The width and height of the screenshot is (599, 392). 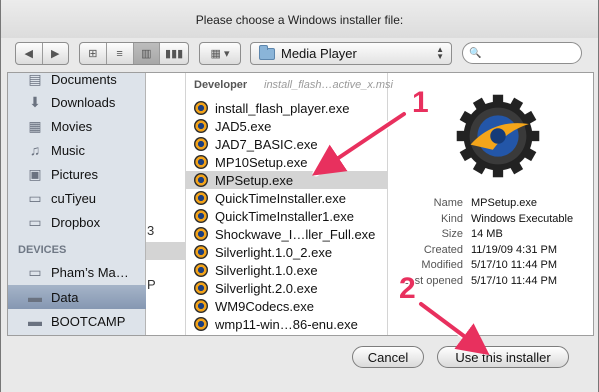 I want to click on file-row: wmp11-win…86-enu.exe, so click(x=286, y=324).